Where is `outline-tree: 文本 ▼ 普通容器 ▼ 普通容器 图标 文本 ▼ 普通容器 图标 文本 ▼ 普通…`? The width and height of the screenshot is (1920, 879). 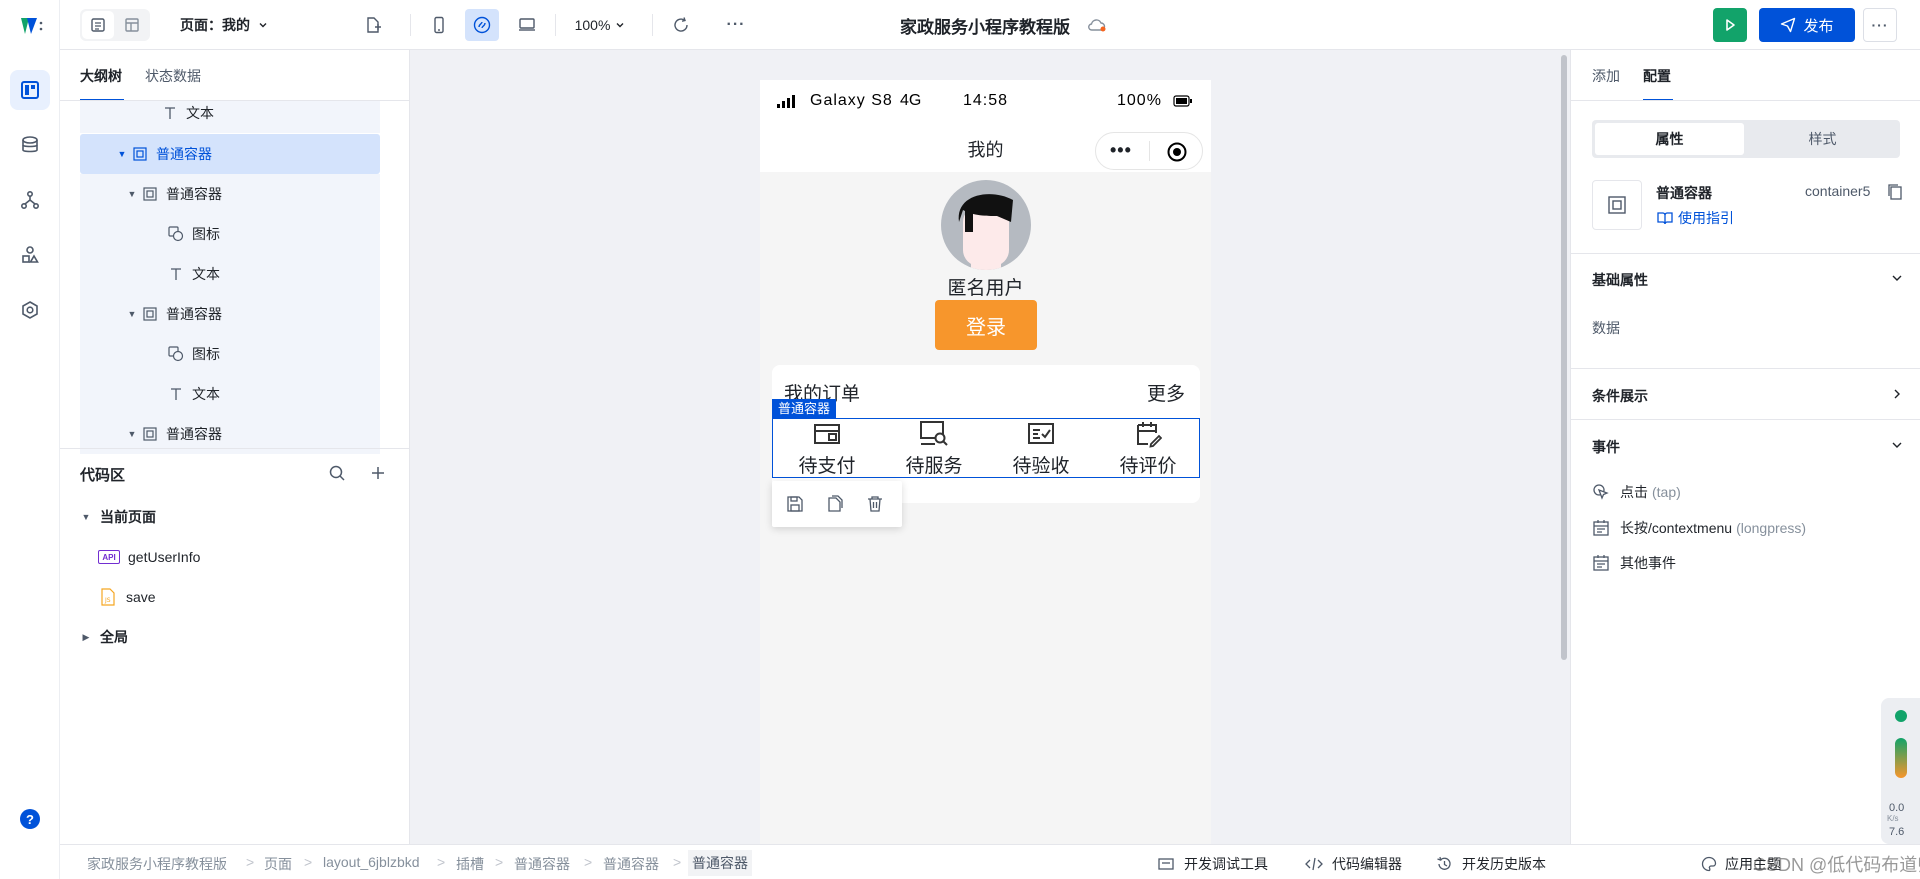 outline-tree: 文本 ▼ 普通容器 ▼ 普通容器 图标 文本 ▼ 普通容器 图标 文本 ▼ 普通… is located at coordinates (235, 299).